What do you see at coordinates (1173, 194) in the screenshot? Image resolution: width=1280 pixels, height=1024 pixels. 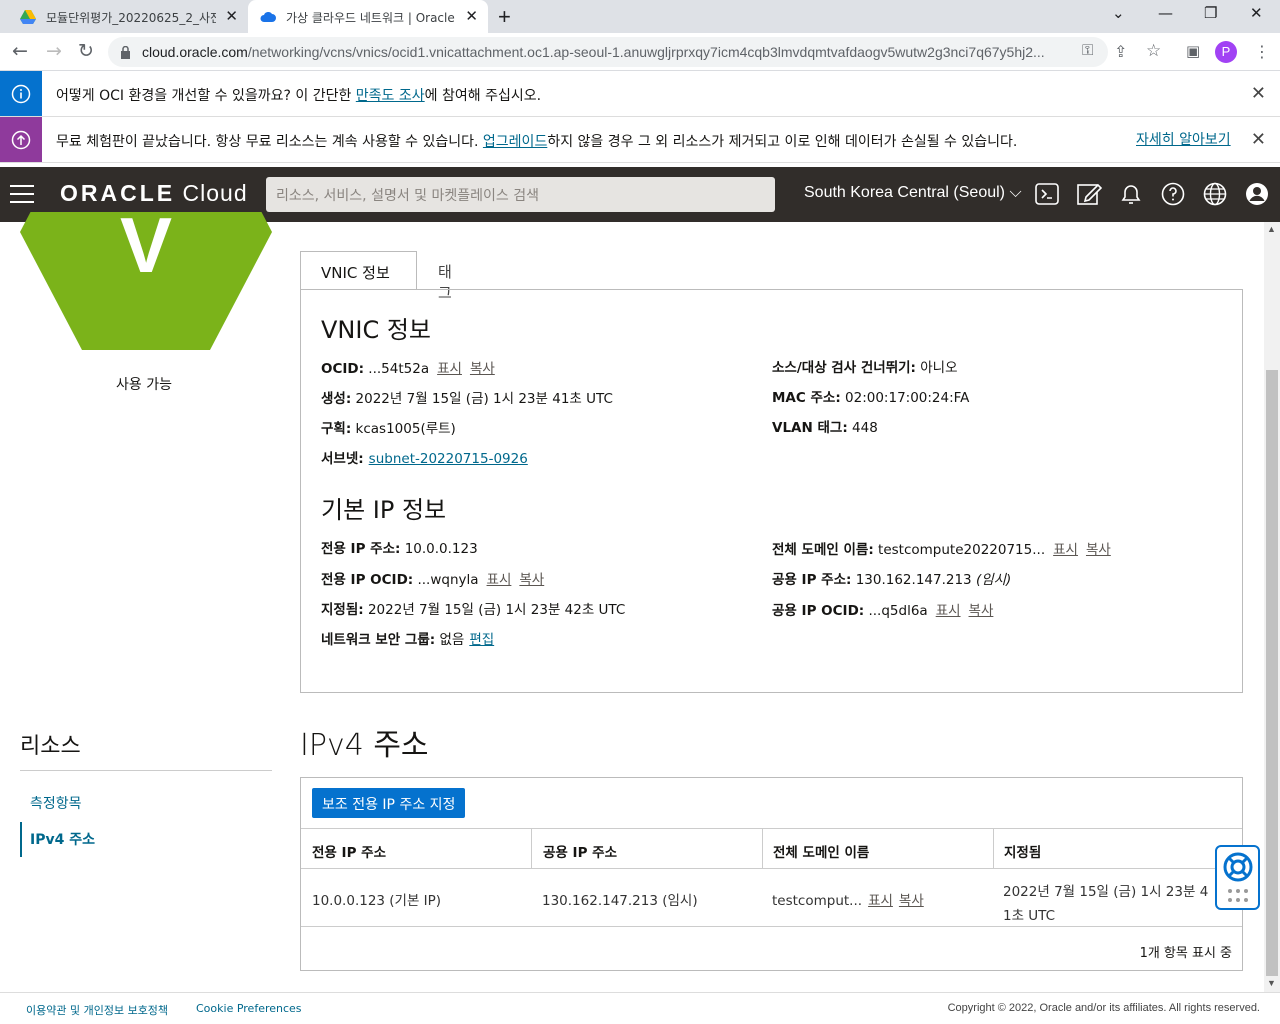 I see `help-icon` at bounding box center [1173, 194].